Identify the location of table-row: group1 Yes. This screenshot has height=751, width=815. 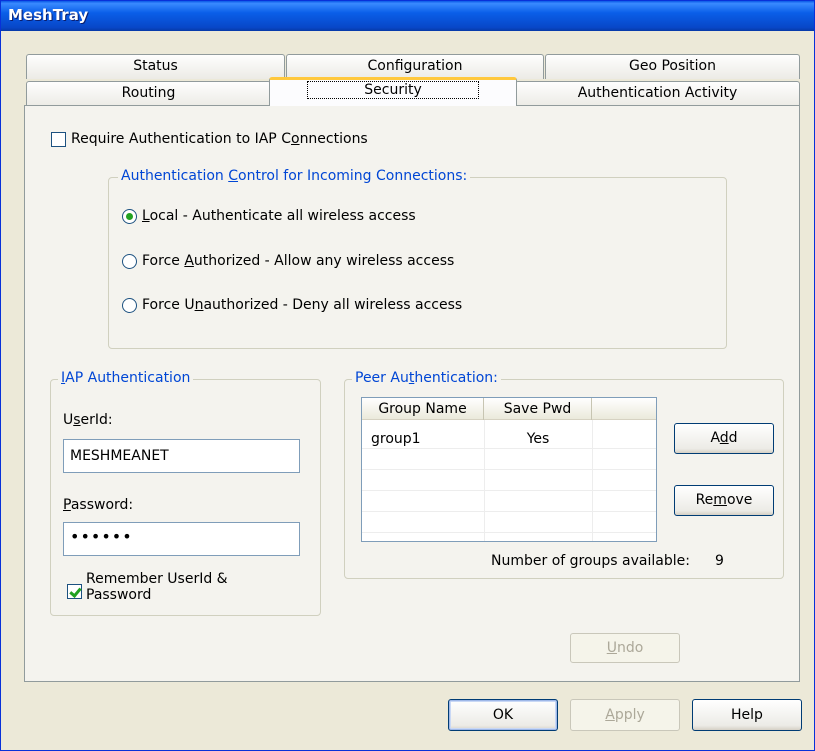
(509, 439).